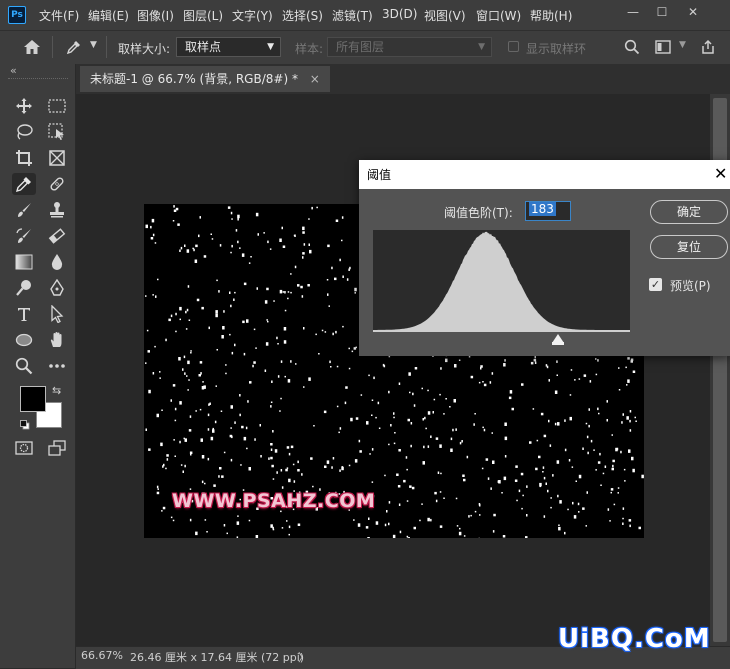 This screenshot has height=669, width=730. I want to click on watermark-text: WWW.PSAHZ.COM, so click(273, 501).